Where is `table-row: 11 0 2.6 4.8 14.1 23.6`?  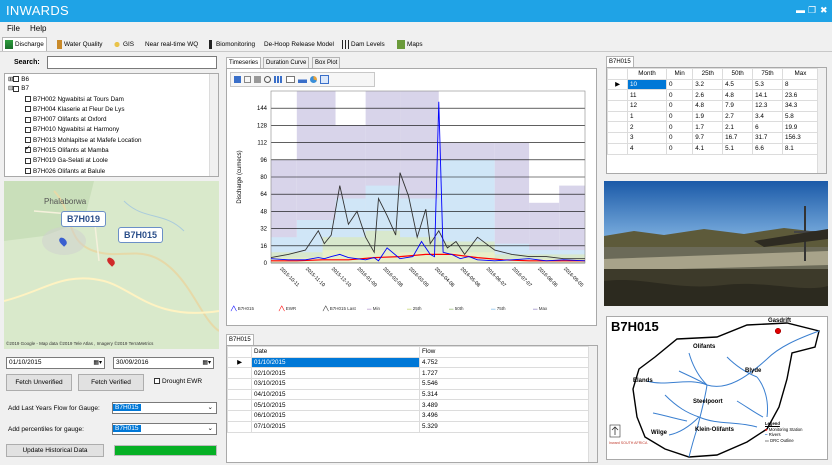 table-row: 11 0 2.6 4.8 14.1 23.6 is located at coordinates (713, 95).